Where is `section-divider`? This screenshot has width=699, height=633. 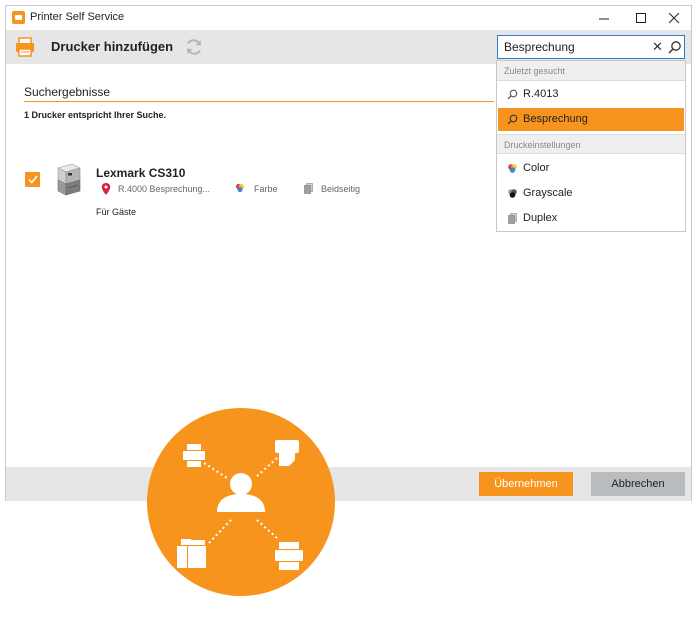
section-divider is located at coordinates (259, 101).